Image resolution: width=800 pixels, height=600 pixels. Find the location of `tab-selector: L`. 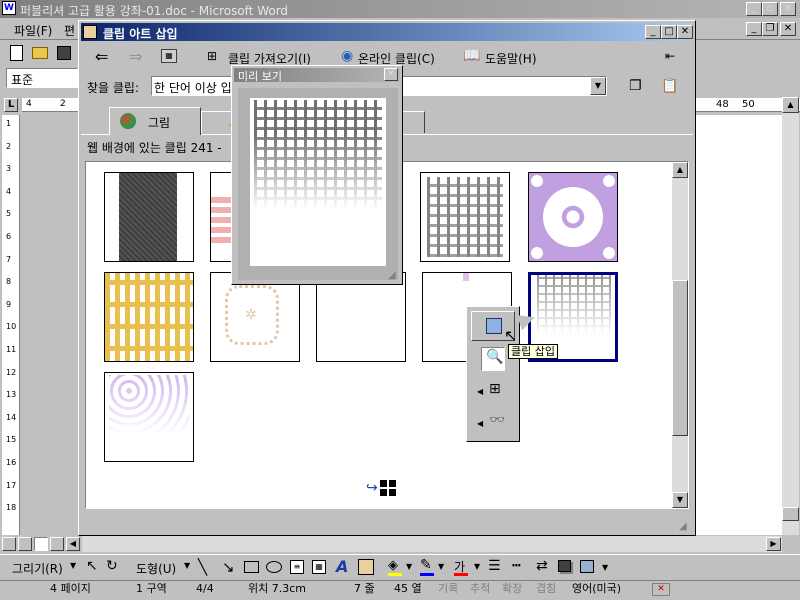

tab-selector: L is located at coordinates (11, 105).